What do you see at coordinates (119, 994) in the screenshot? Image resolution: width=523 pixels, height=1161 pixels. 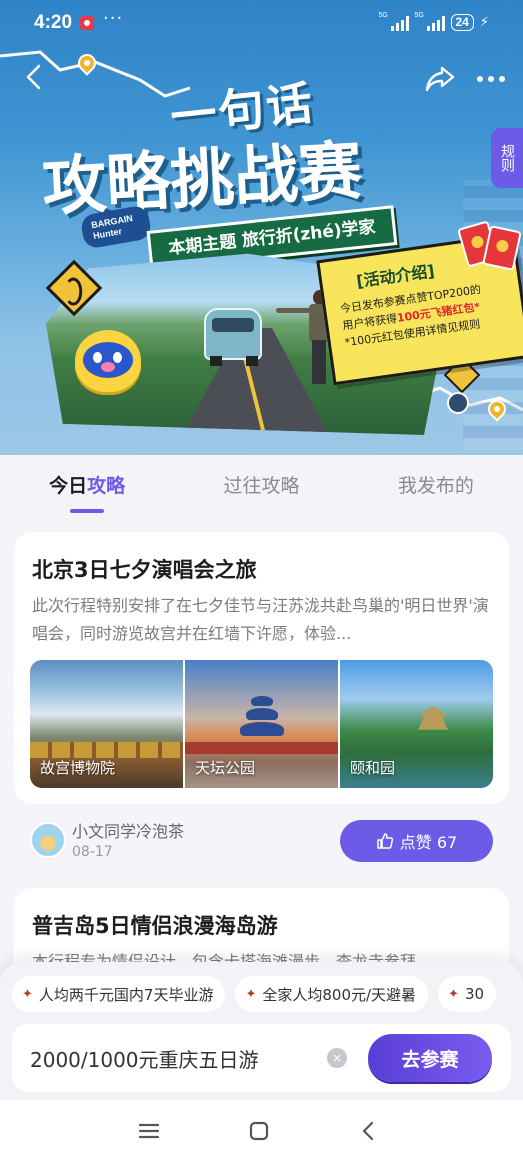 I see `suggestion-chip: ✦ 人均两千元国内7天毕业游` at bounding box center [119, 994].